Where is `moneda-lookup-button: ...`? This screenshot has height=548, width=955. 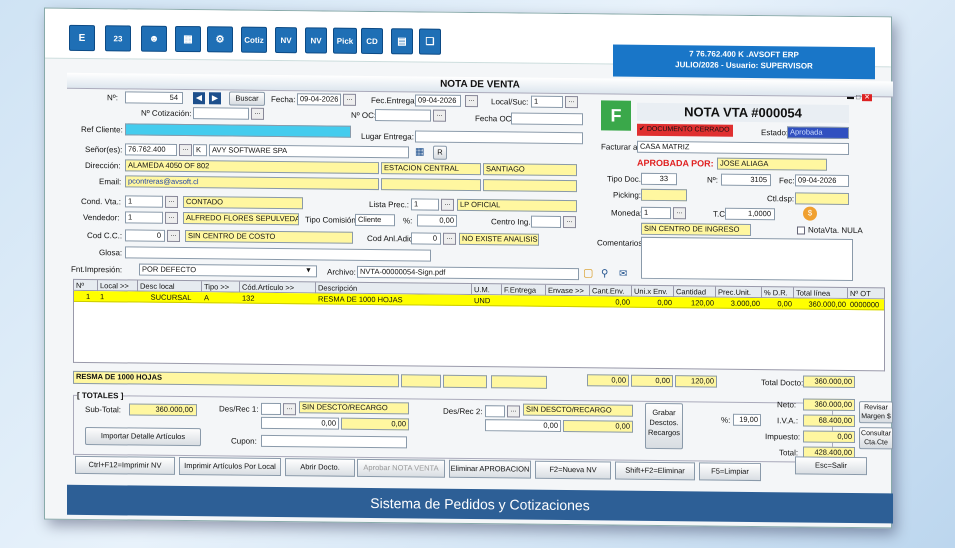 moneda-lookup-button: ... is located at coordinates (679, 213).